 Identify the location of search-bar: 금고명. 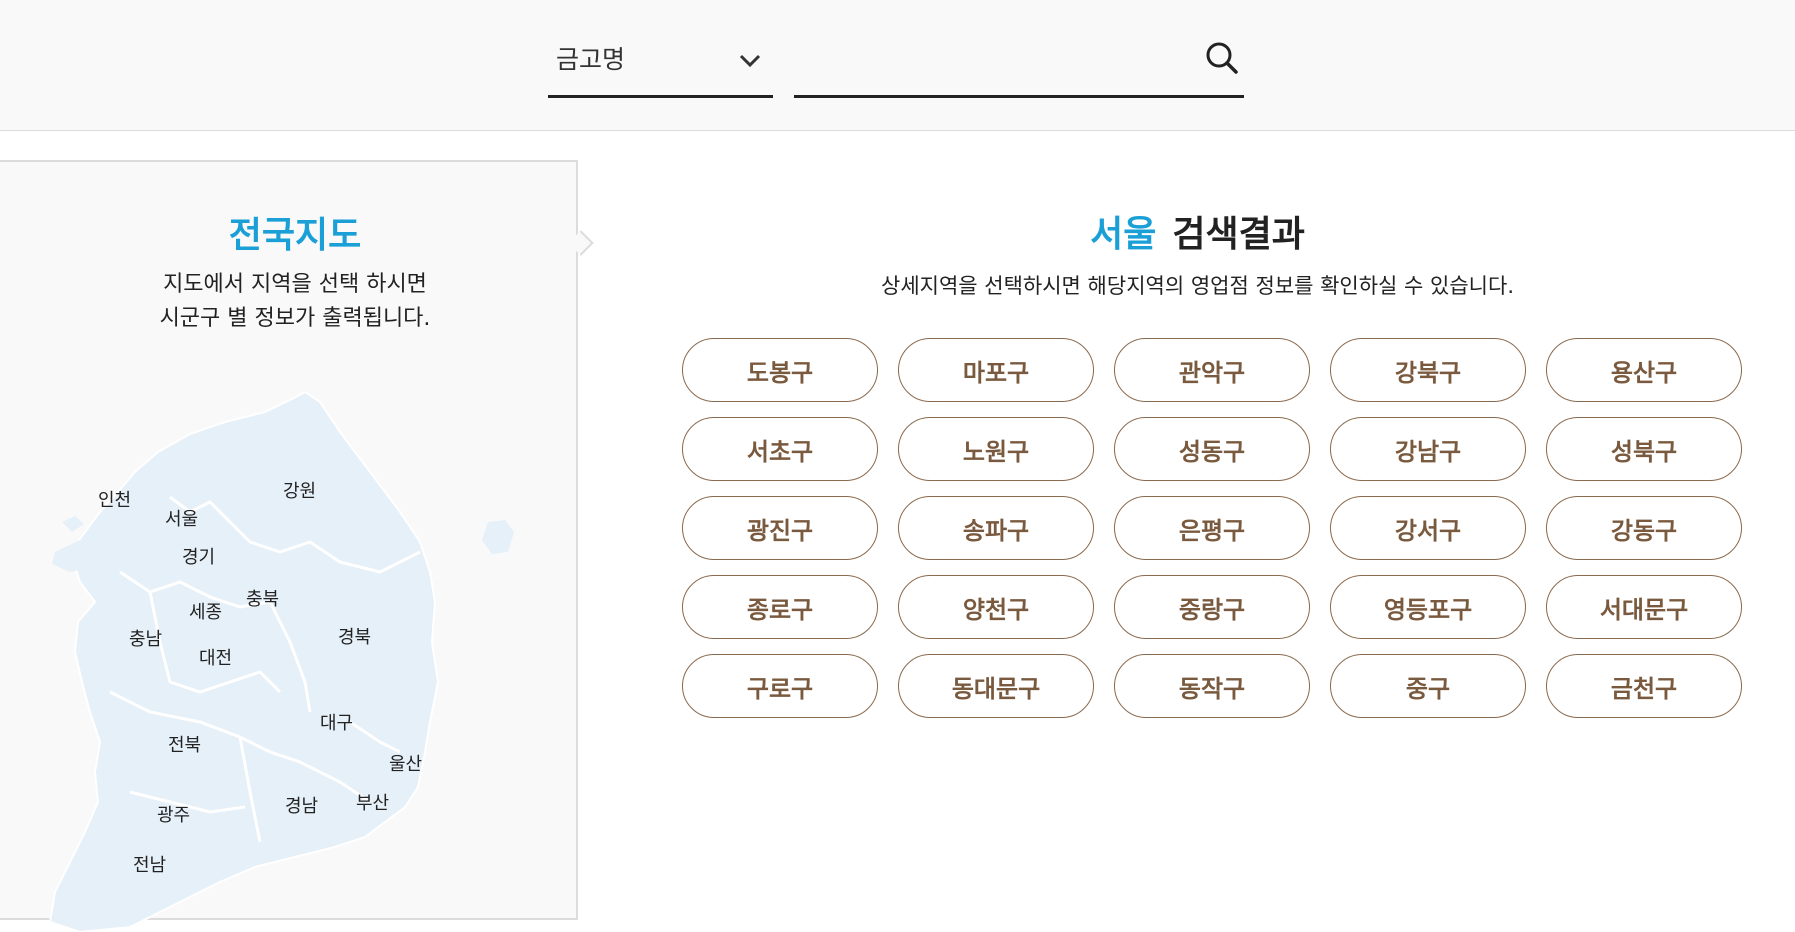
(897, 65).